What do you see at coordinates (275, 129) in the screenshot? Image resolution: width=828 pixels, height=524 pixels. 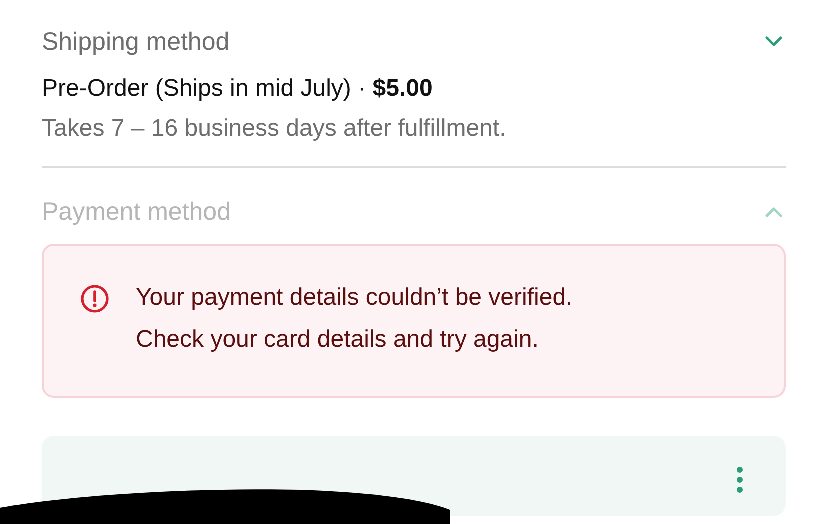 I see `delivery-estimate: Takes 7 – 16 business days after fulfillment.` at bounding box center [275, 129].